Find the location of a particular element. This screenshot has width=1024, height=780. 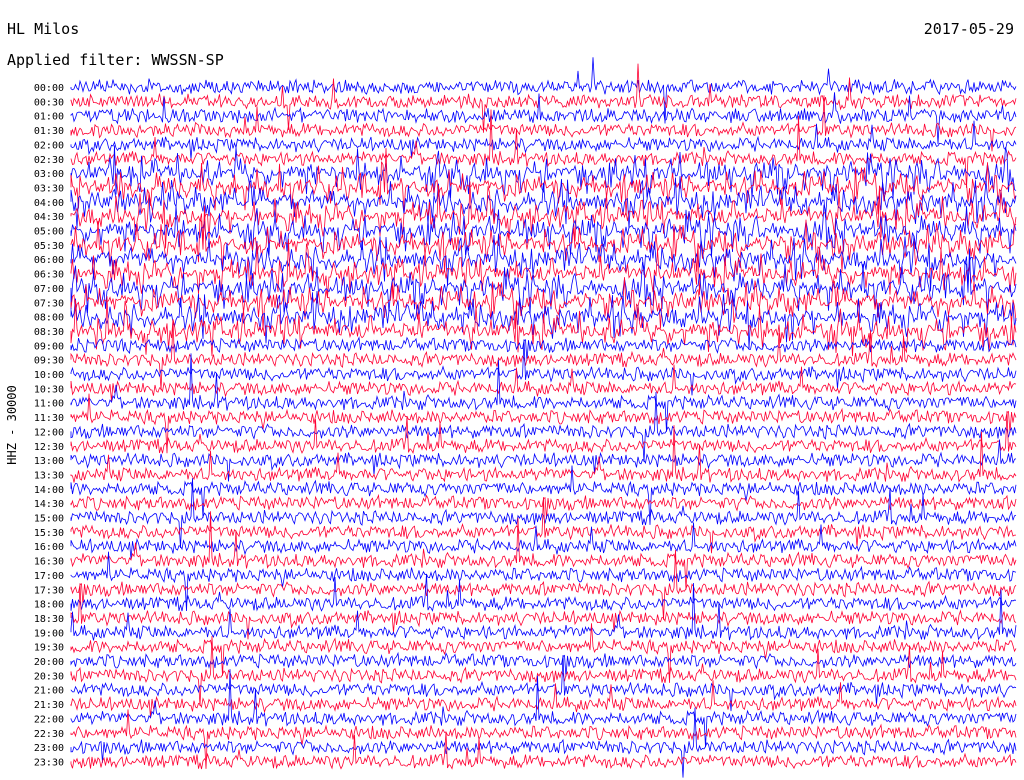

row-time-label: 16:30 is located at coordinates (49, 562).